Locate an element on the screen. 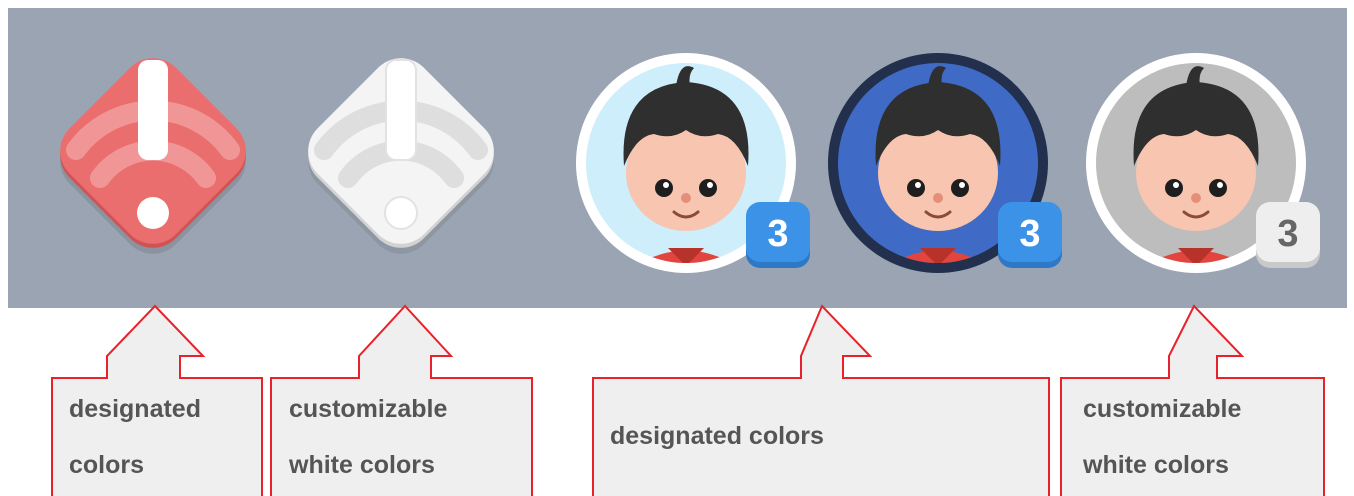 This screenshot has width=1354, height=496. callout-label-4: customizable white colors is located at coordinates (1162, 437).